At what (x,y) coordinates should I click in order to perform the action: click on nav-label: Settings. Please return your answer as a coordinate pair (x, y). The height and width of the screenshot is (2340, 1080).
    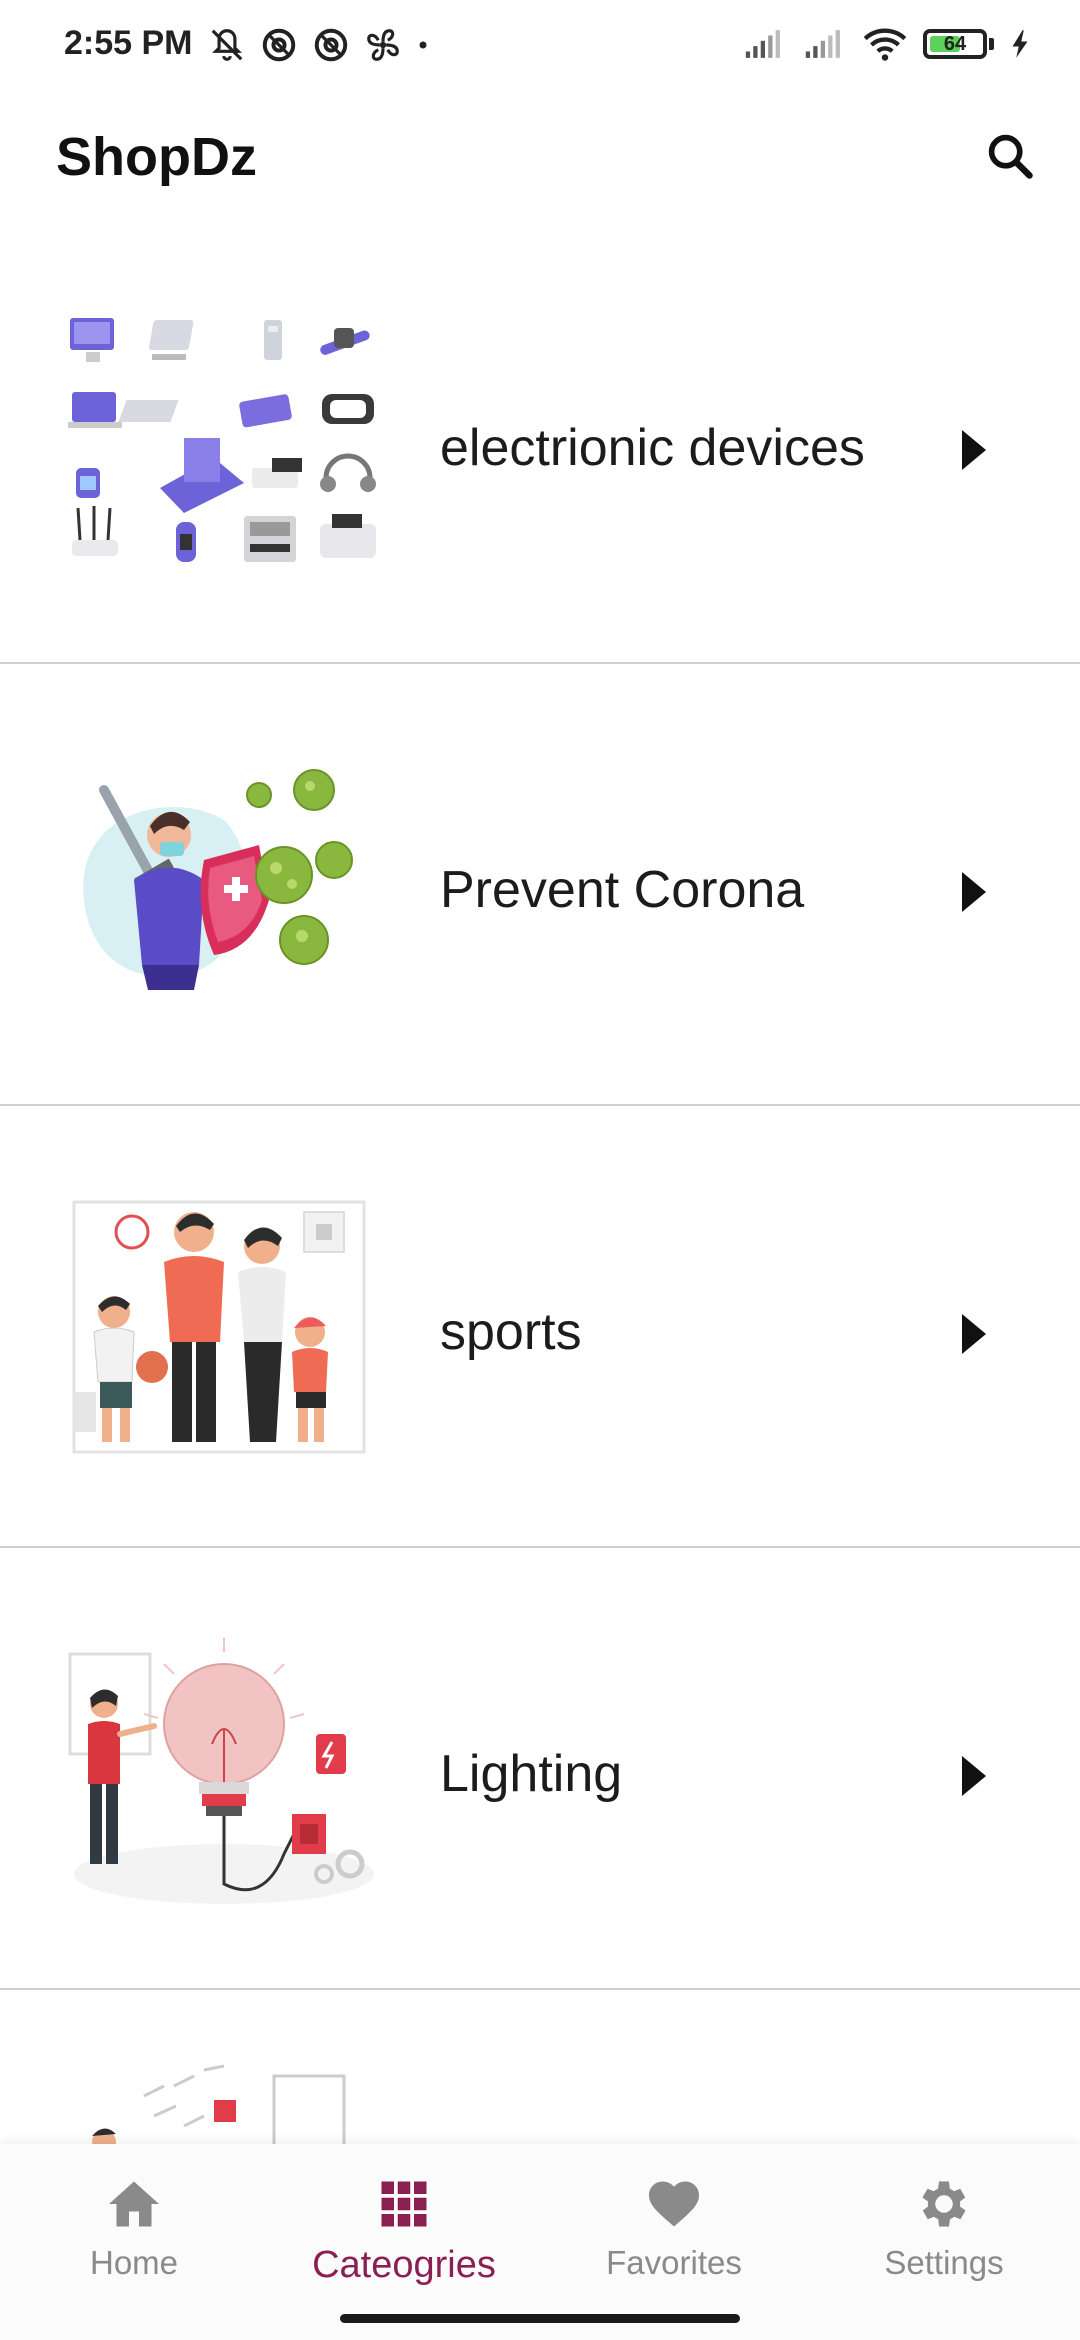
    Looking at the image, I should click on (944, 2262).